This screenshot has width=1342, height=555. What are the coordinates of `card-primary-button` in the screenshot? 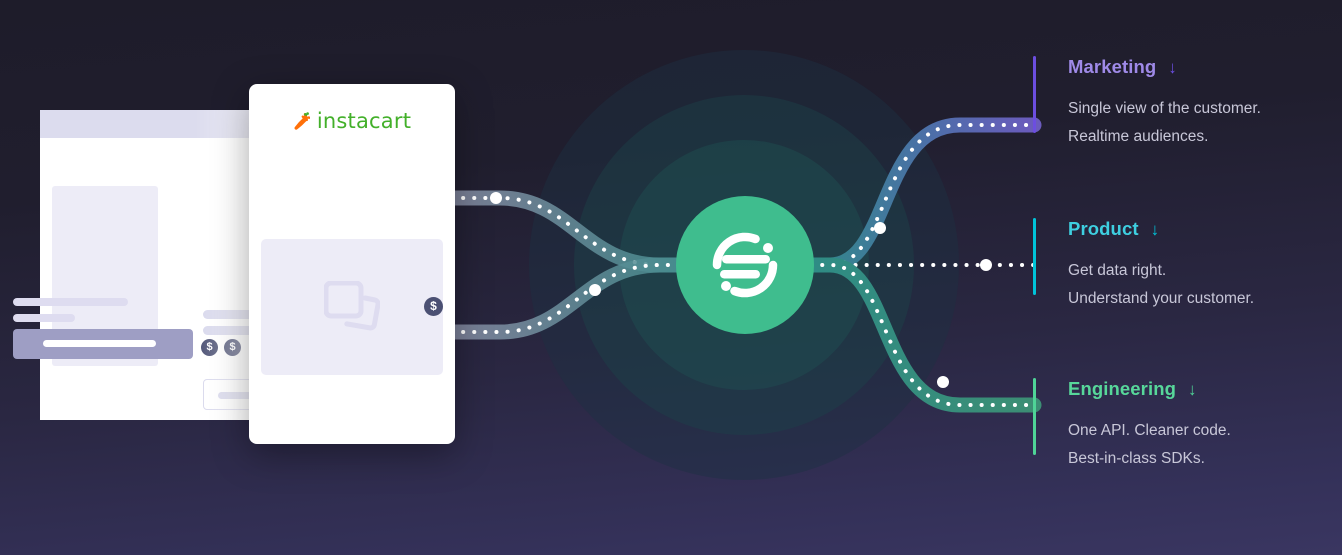 It's located at (103, 344).